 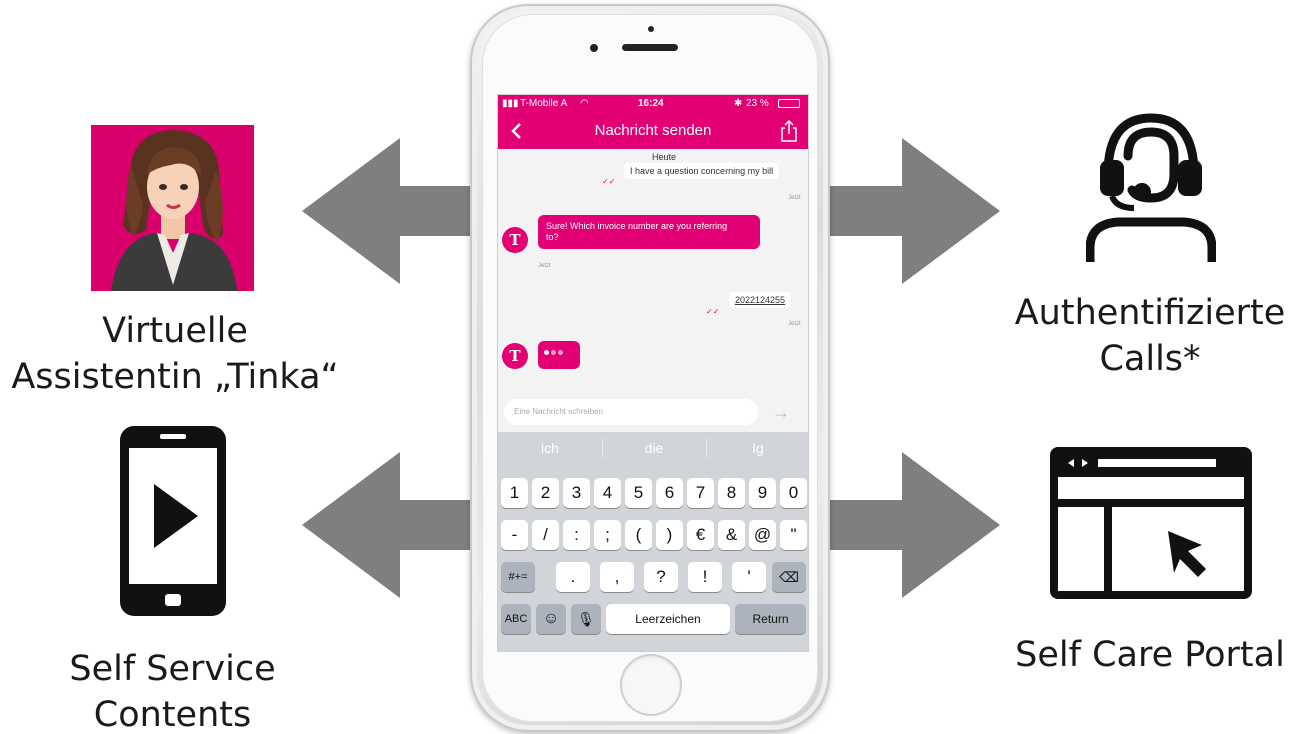 What do you see at coordinates (1151, 187) in the screenshot?
I see `headset-agent-icon` at bounding box center [1151, 187].